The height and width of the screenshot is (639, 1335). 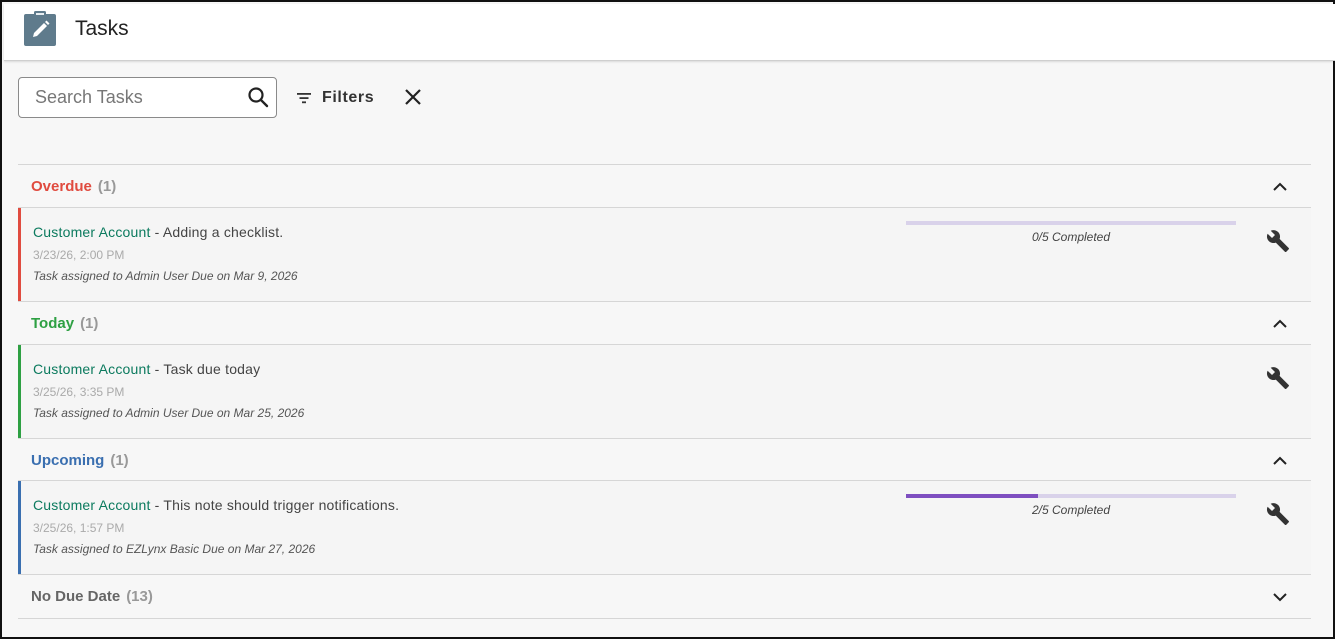 I want to click on search-box, so click(x=147, y=97).